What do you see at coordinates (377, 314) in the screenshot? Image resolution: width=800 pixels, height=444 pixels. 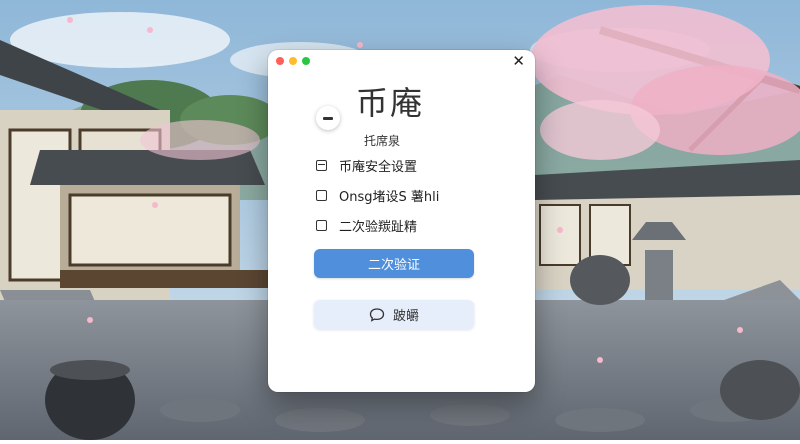 I see `chat-bubble-icon` at bounding box center [377, 314].